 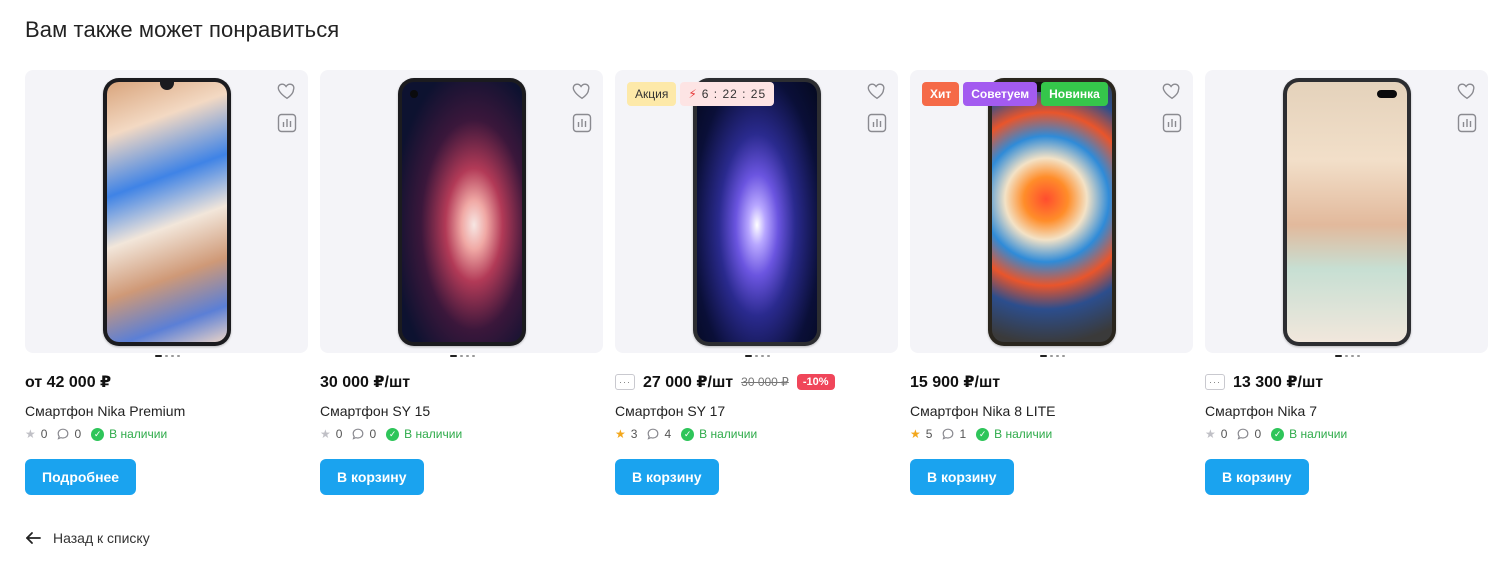 I want to click on product-name: Смартфон Nika 8 LITE, so click(x=982, y=411).